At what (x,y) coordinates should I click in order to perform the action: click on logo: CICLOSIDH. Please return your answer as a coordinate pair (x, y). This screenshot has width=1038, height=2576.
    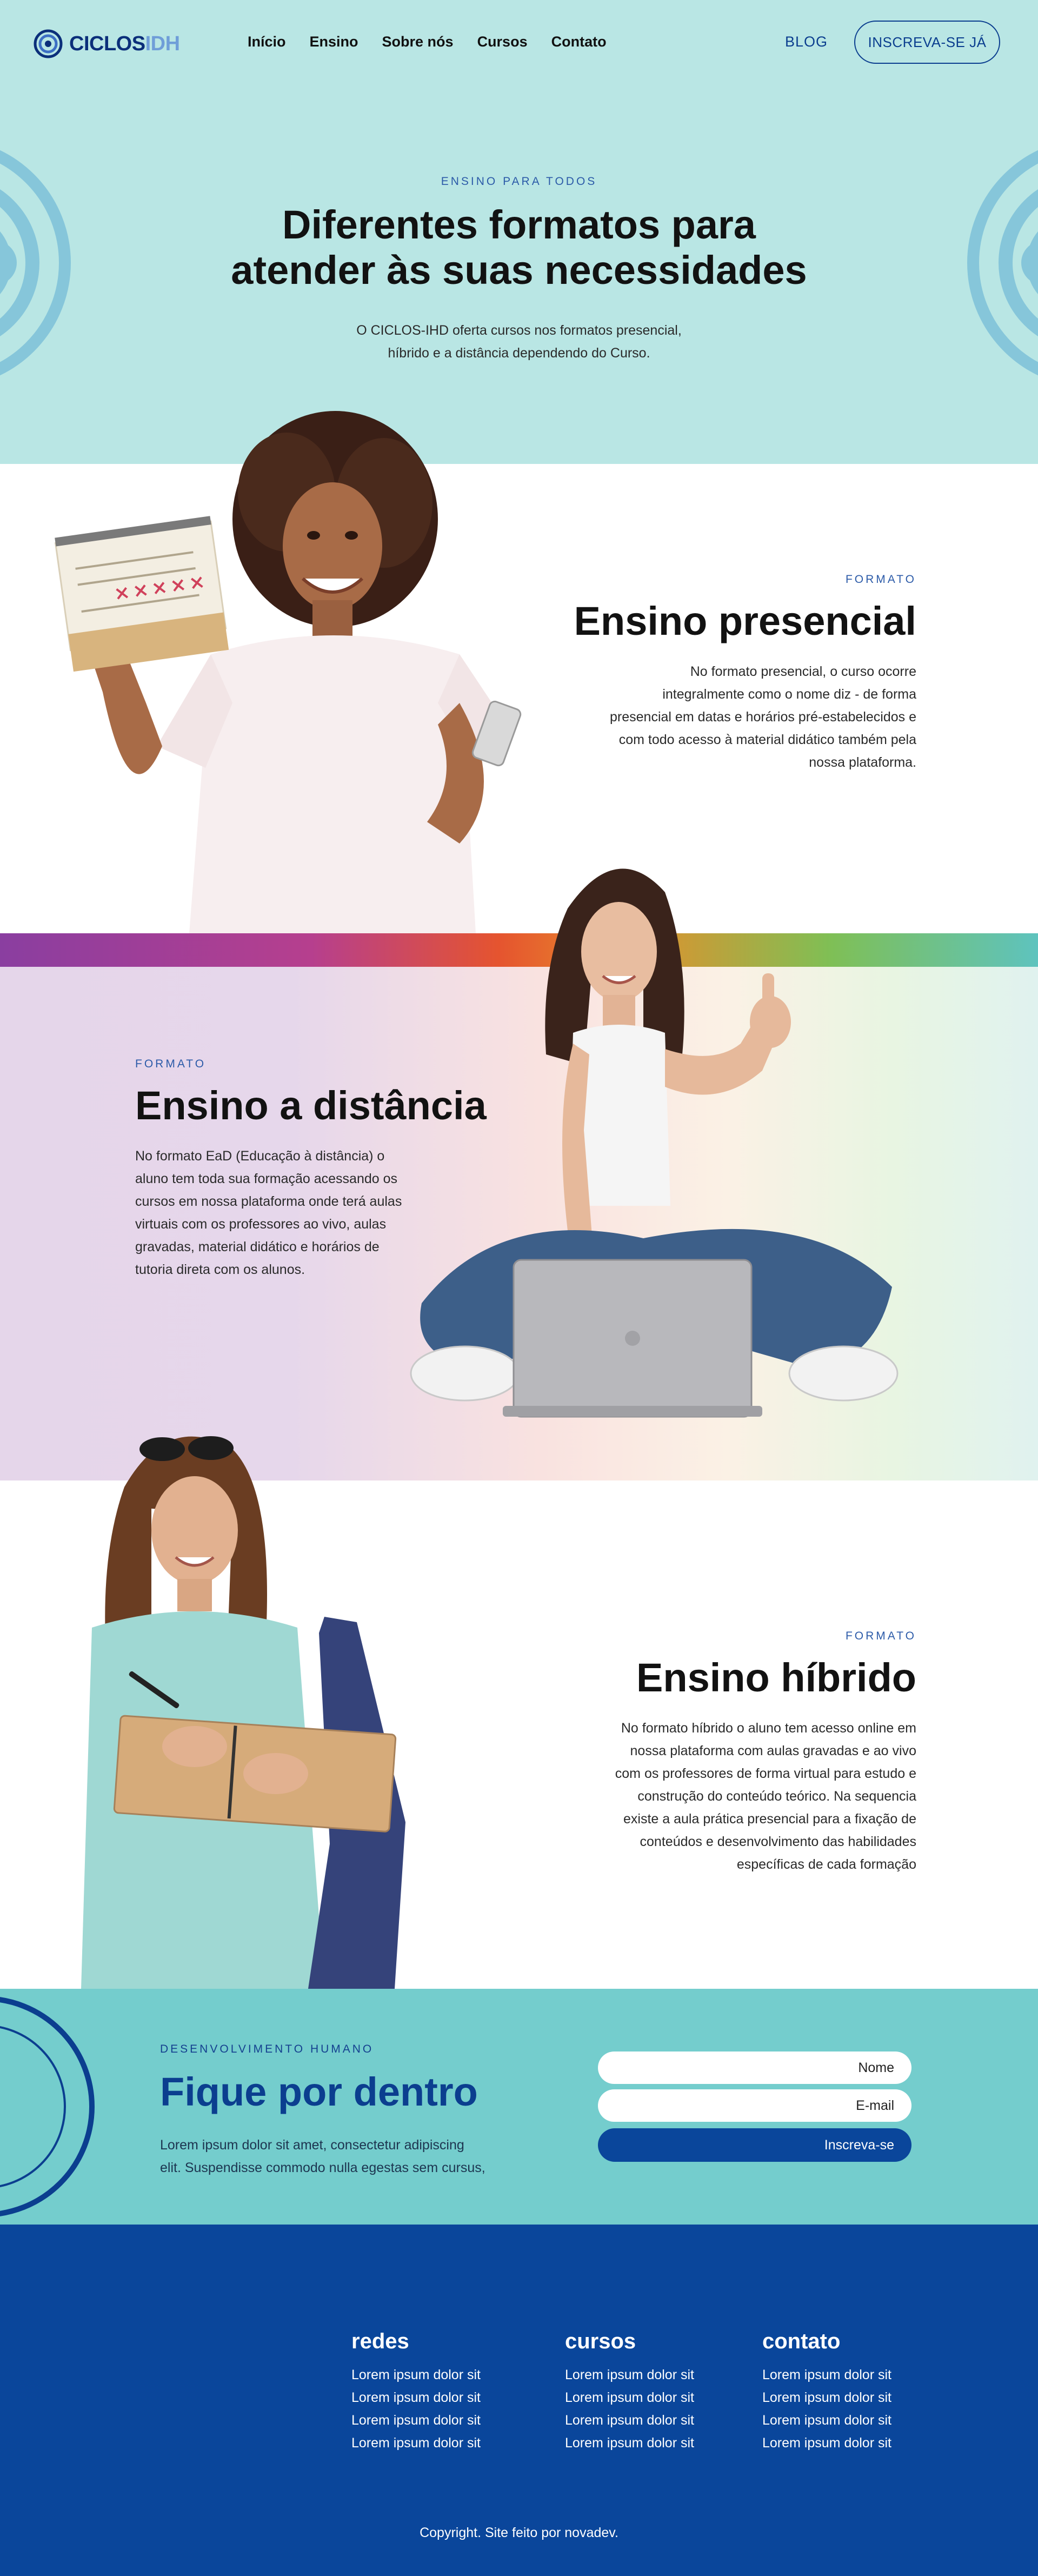
    Looking at the image, I should click on (107, 43).